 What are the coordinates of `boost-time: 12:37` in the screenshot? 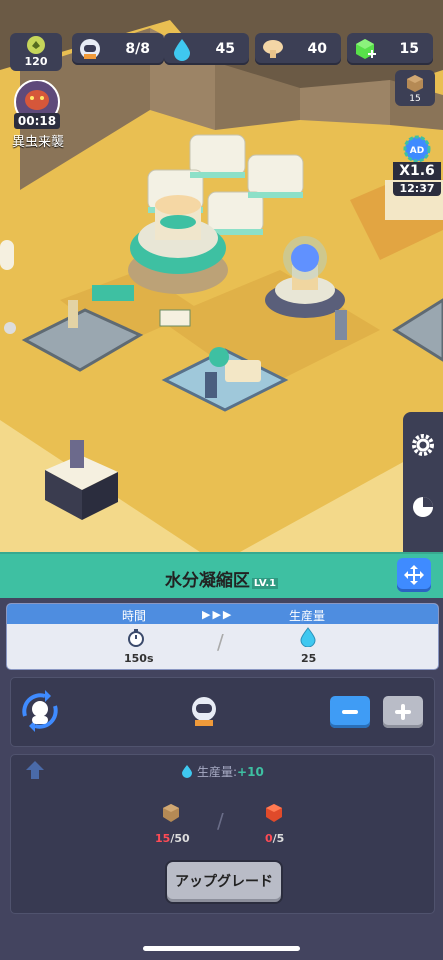 It's located at (417, 189).